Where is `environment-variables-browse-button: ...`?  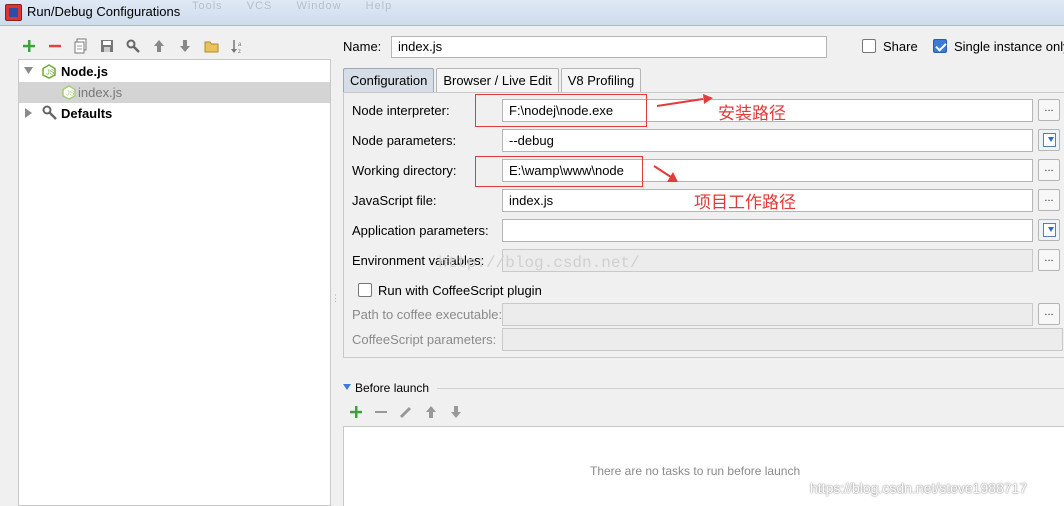 environment-variables-browse-button: ... is located at coordinates (1049, 260).